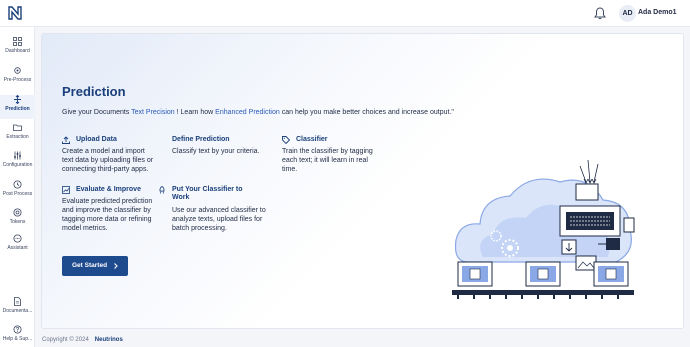 This screenshot has width=690, height=347. Describe the element at coordinates (153, 112) in the screenshot. I see `highlight-text-precision: Text Precision` at that location.